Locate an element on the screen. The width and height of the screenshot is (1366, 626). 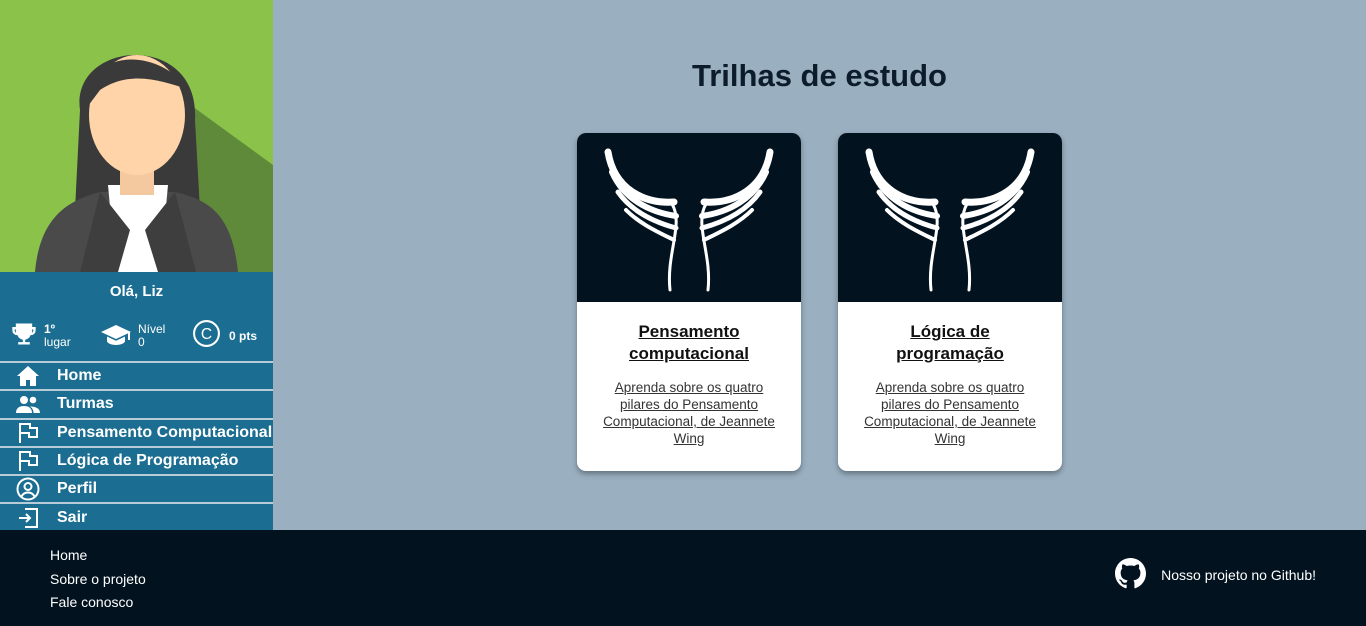
user-circle-icon is located at coordinates (28, 489).